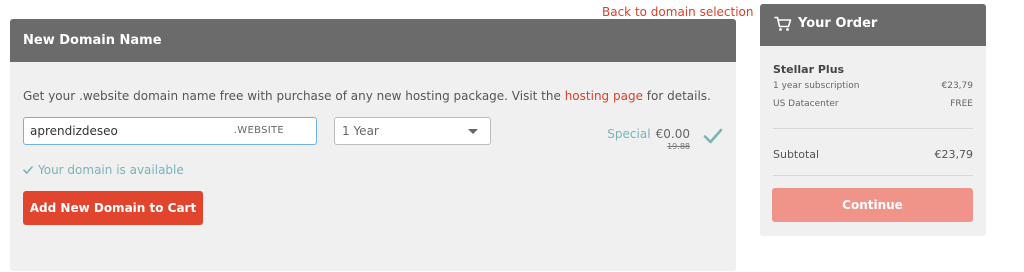 This screenshot has height=272, width=1024. Describe the element at coordinates (961, 104) in the screenshot. I see `line-item-value: FREE` at that location.